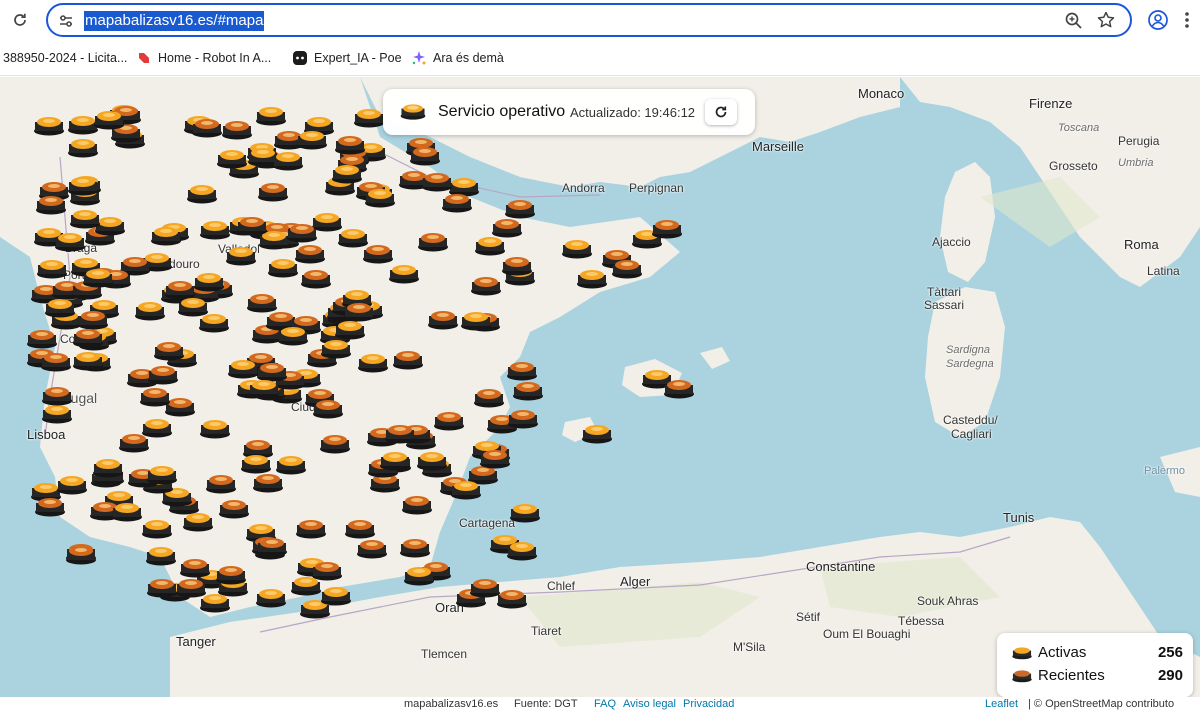 This screenshot has height=712, width=1200. What do you see at coordinates (1106, 20) in the screenshot?
I see `bookmark-star-icon` at bounding box center [1106, 20].